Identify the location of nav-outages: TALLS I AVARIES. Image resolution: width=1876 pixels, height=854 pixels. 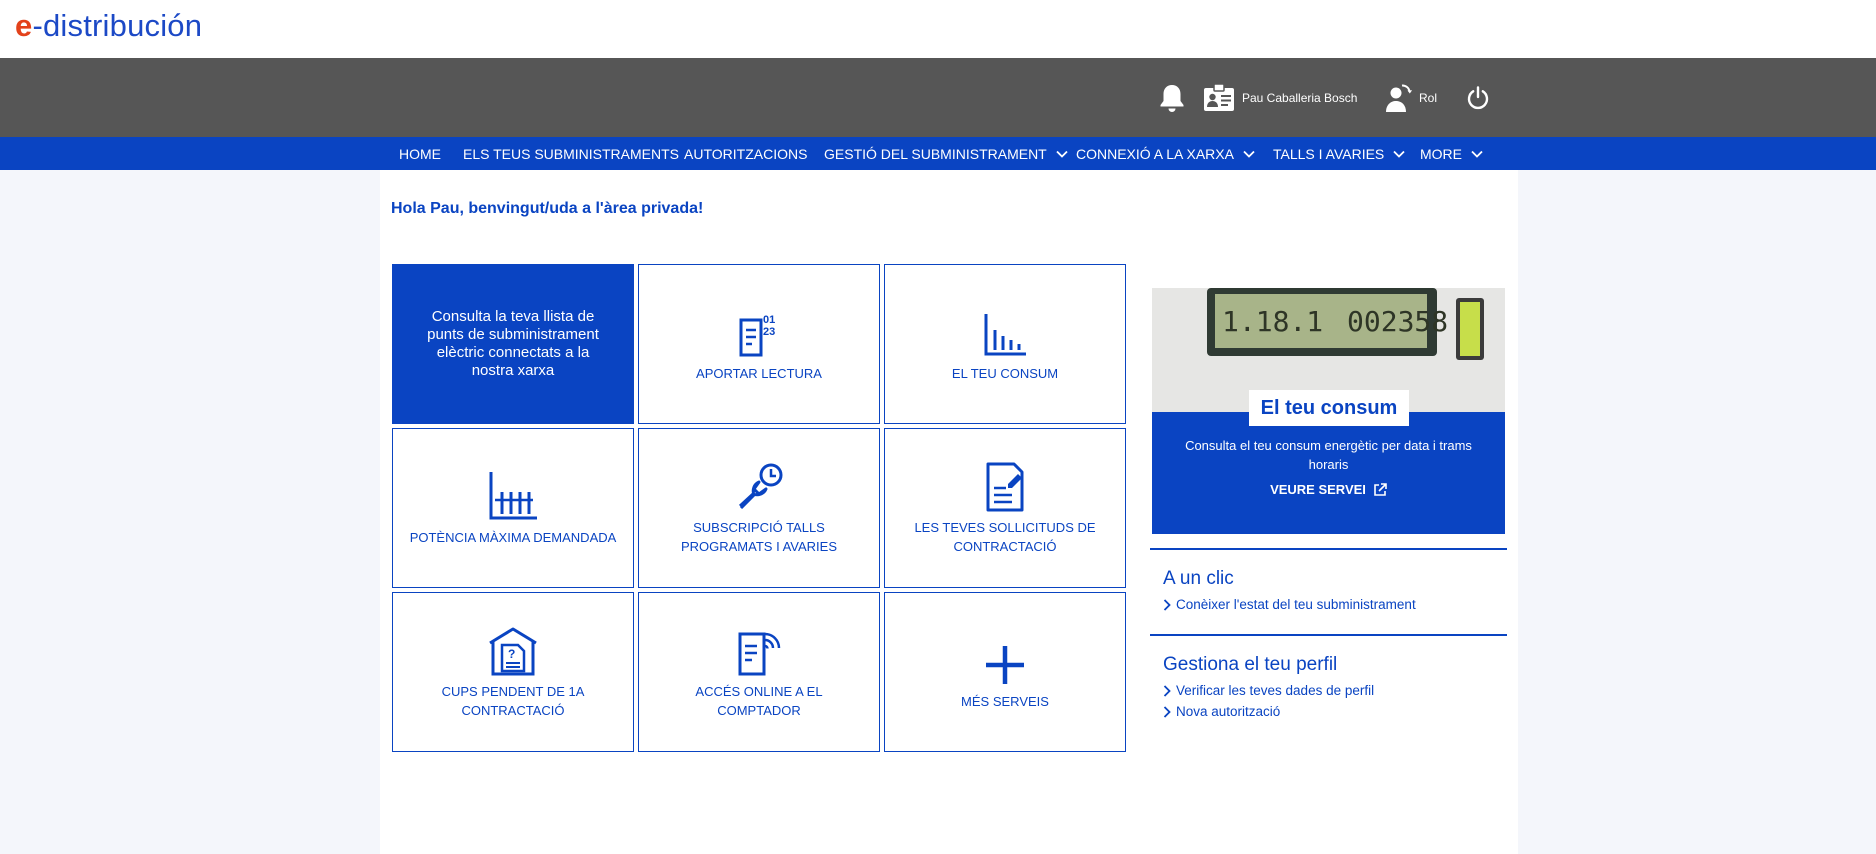
(1339, 153).